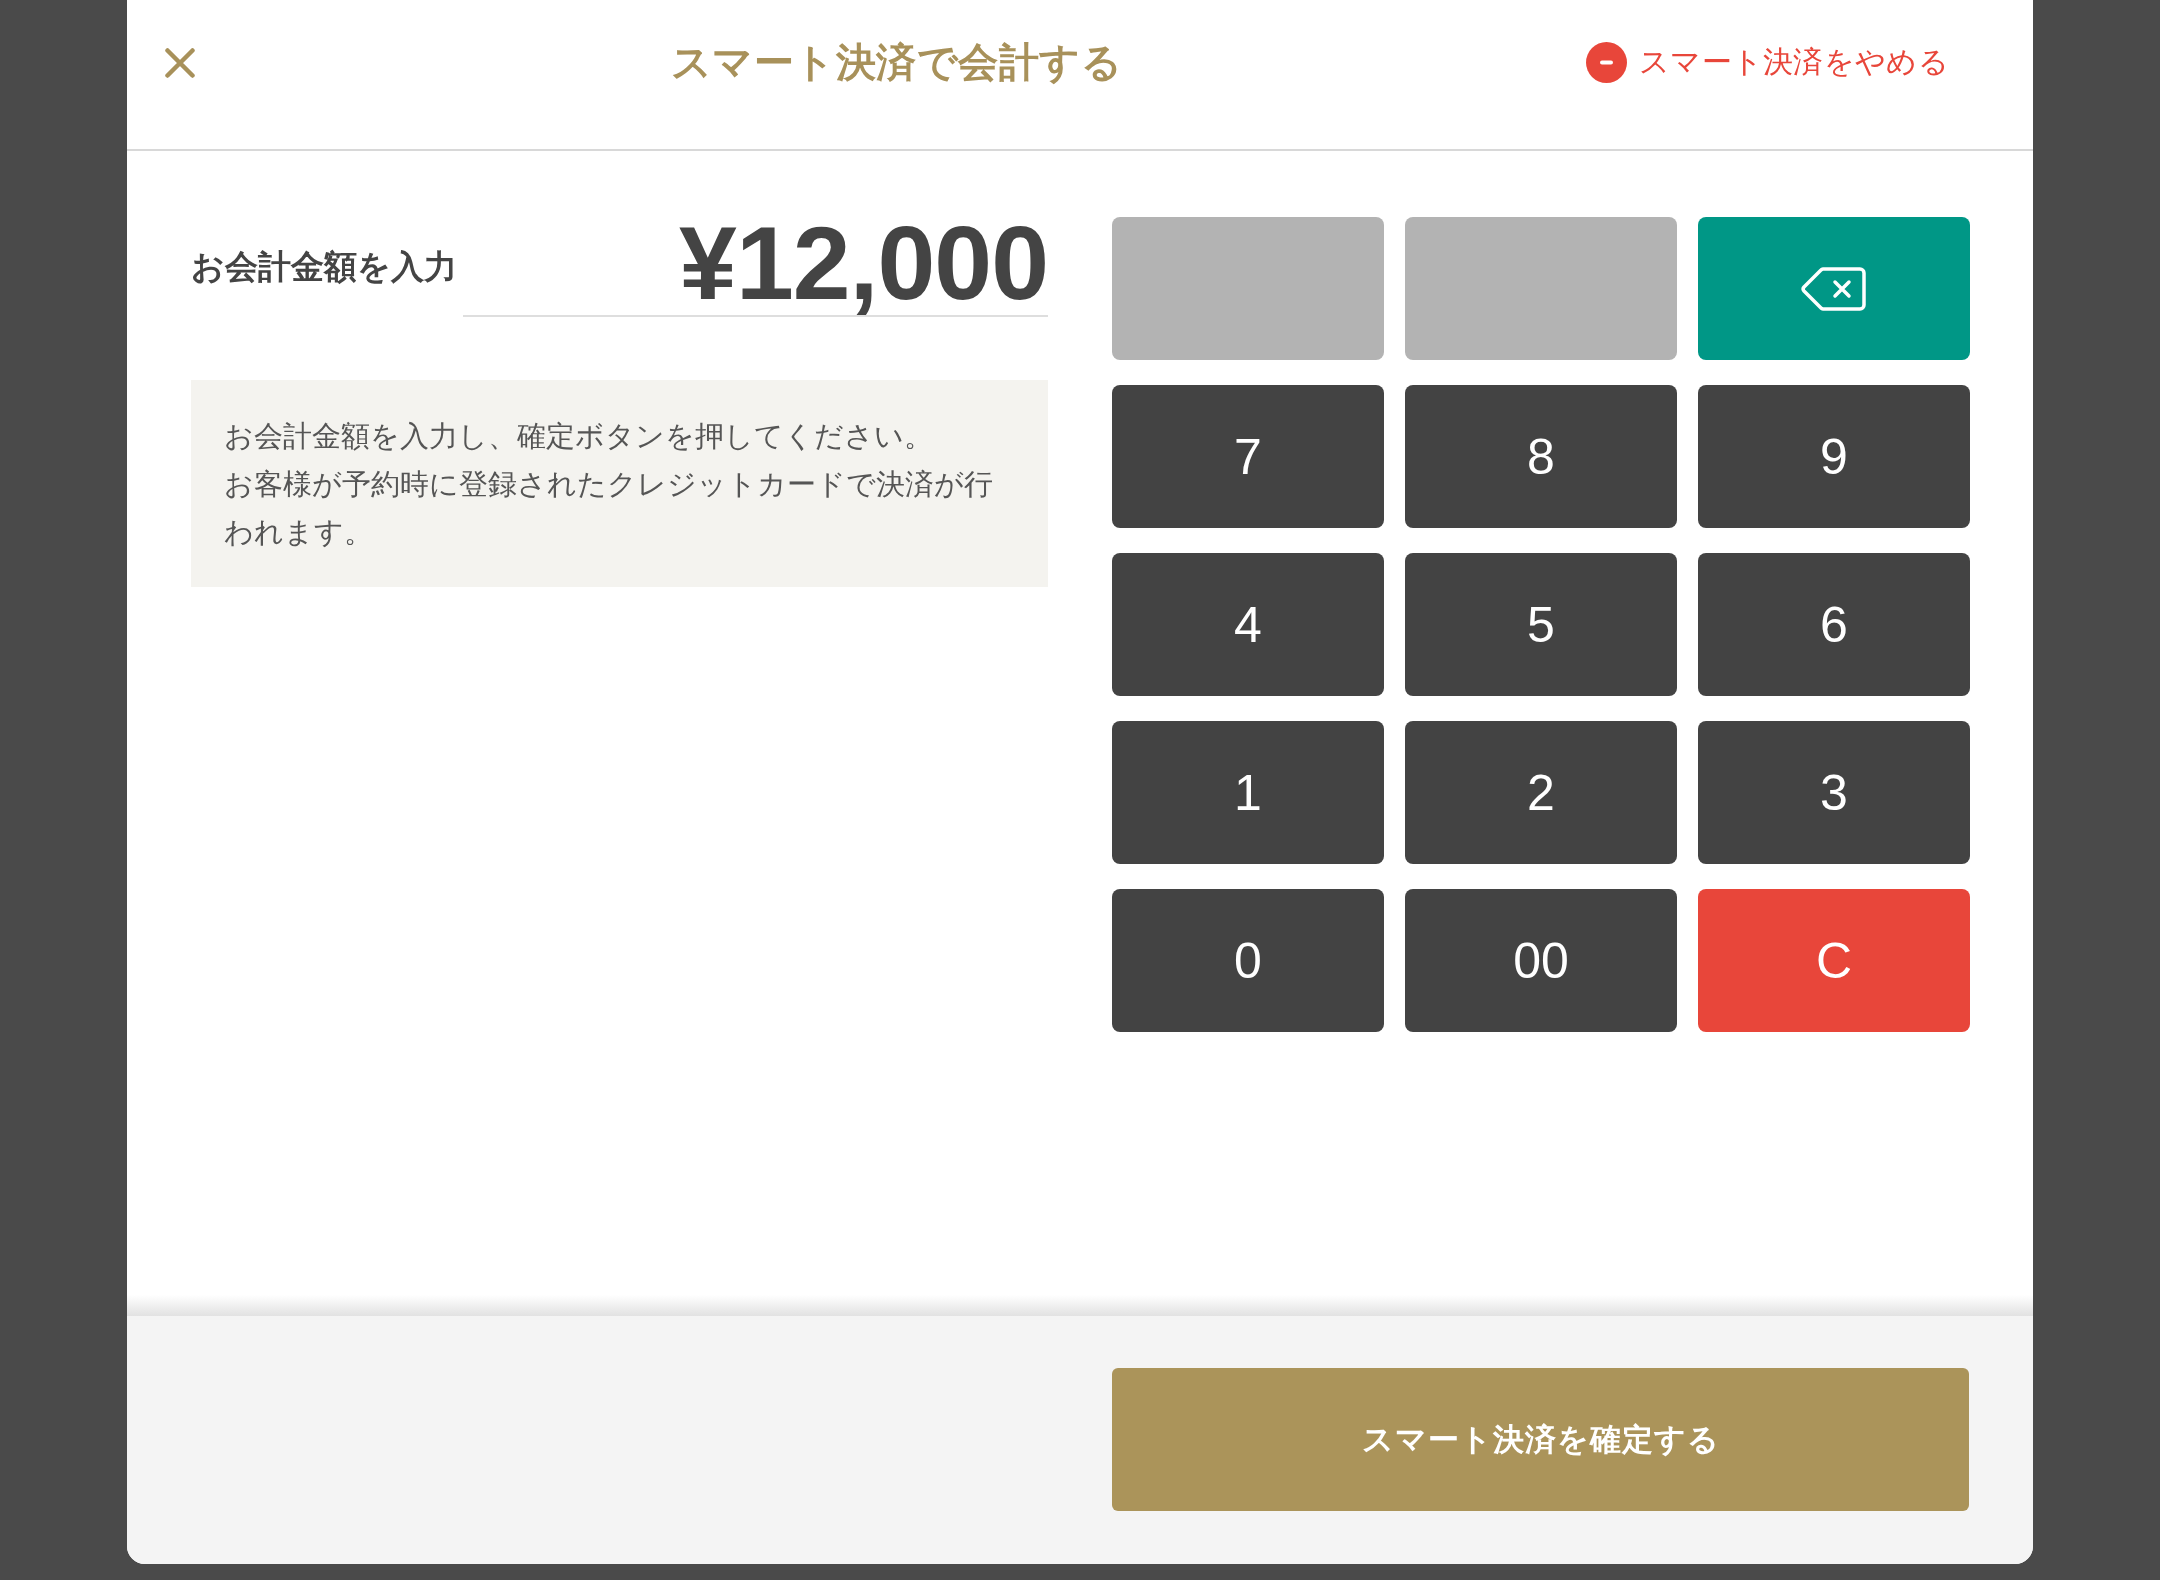 The width and height of the screenshot is (2160, 1580). I want to click on clear-key: C, so click(1834, 960).